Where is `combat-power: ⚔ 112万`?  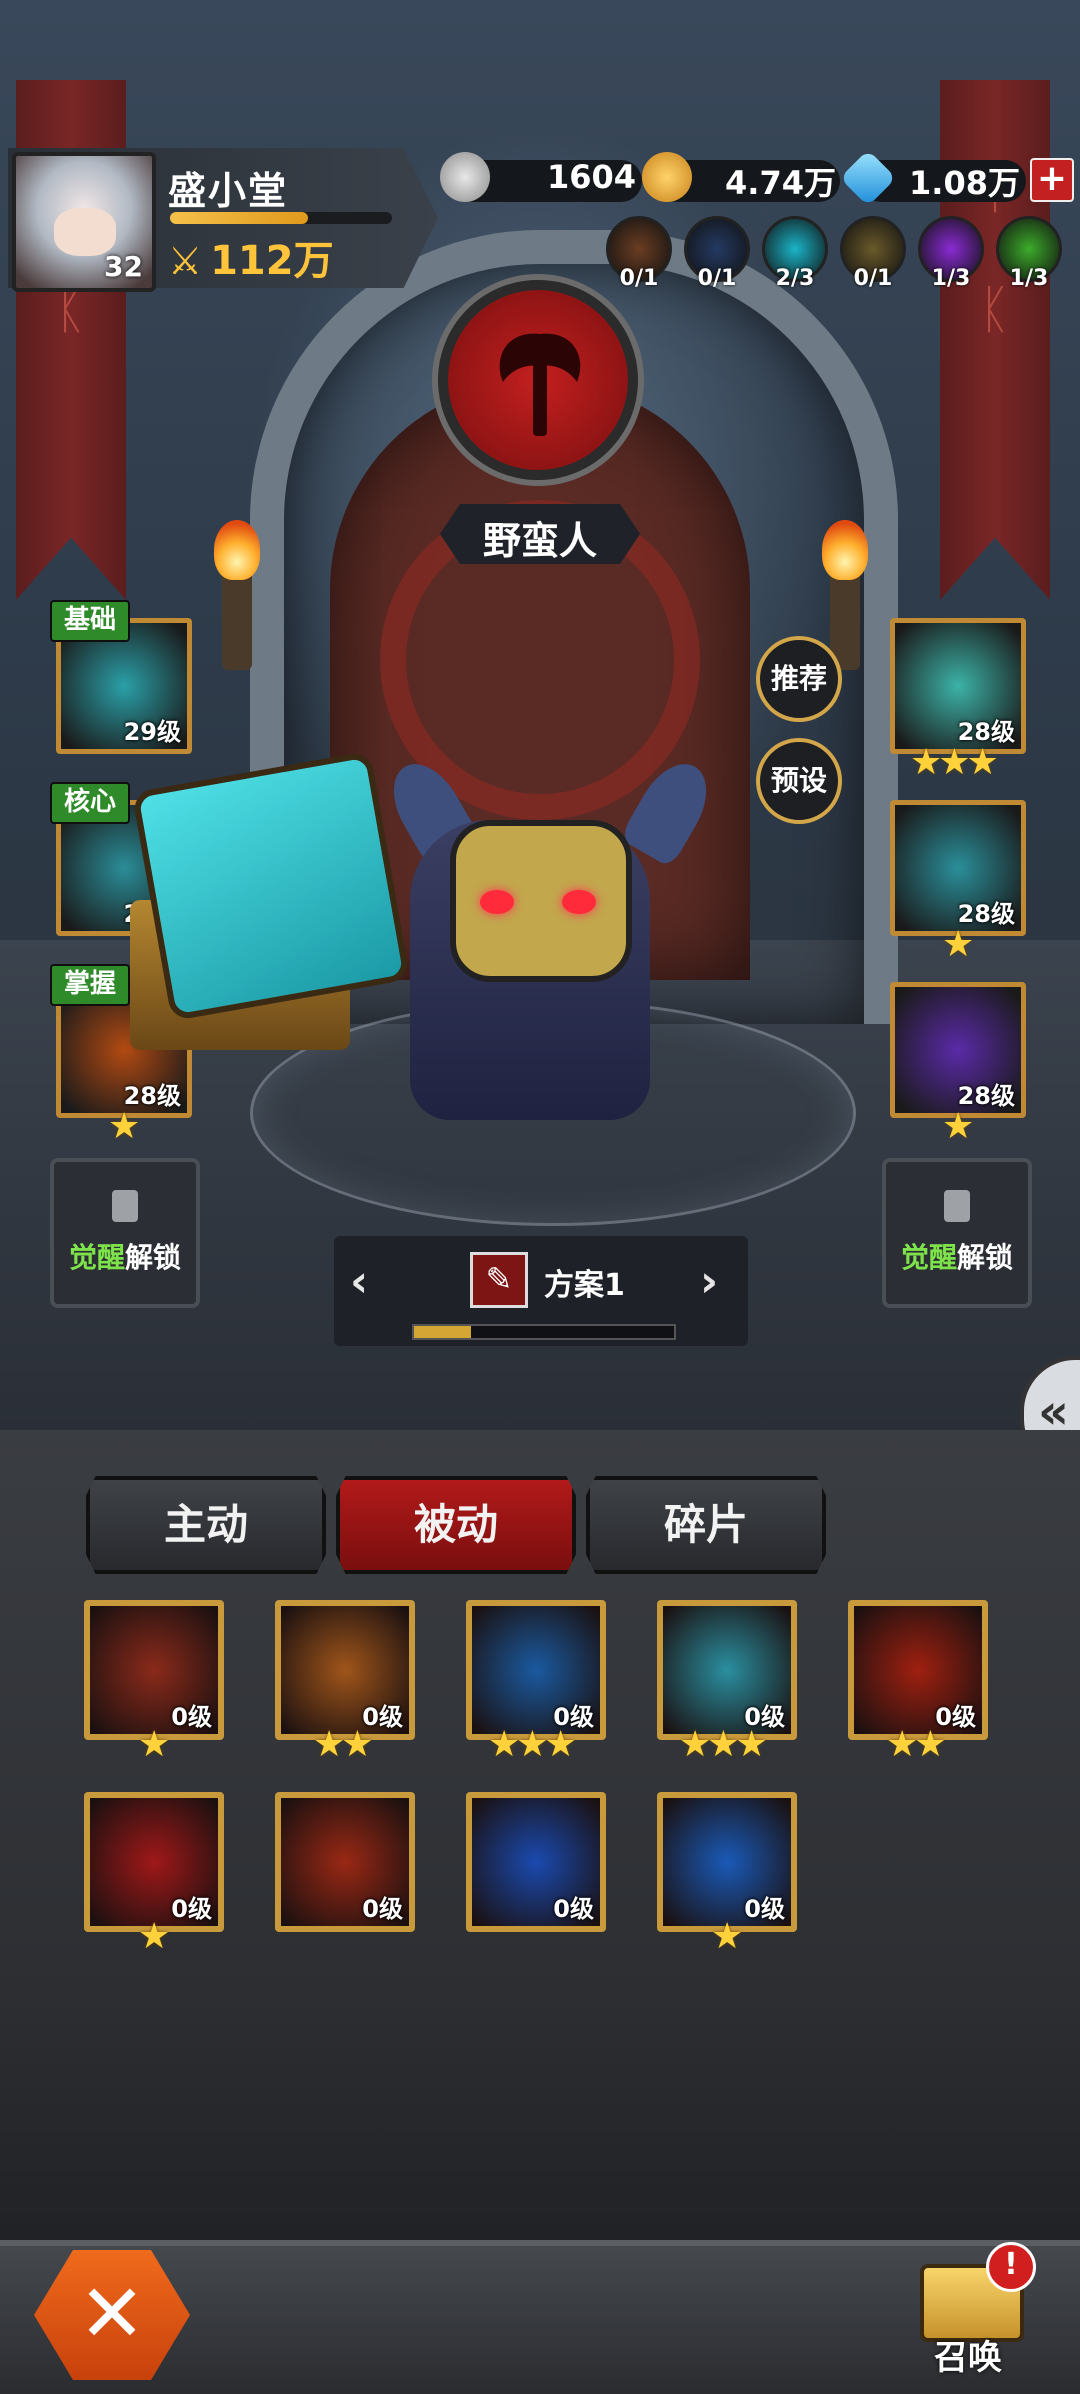 combat-power: ⚔ 112万 is located at coordinates (251, 261).